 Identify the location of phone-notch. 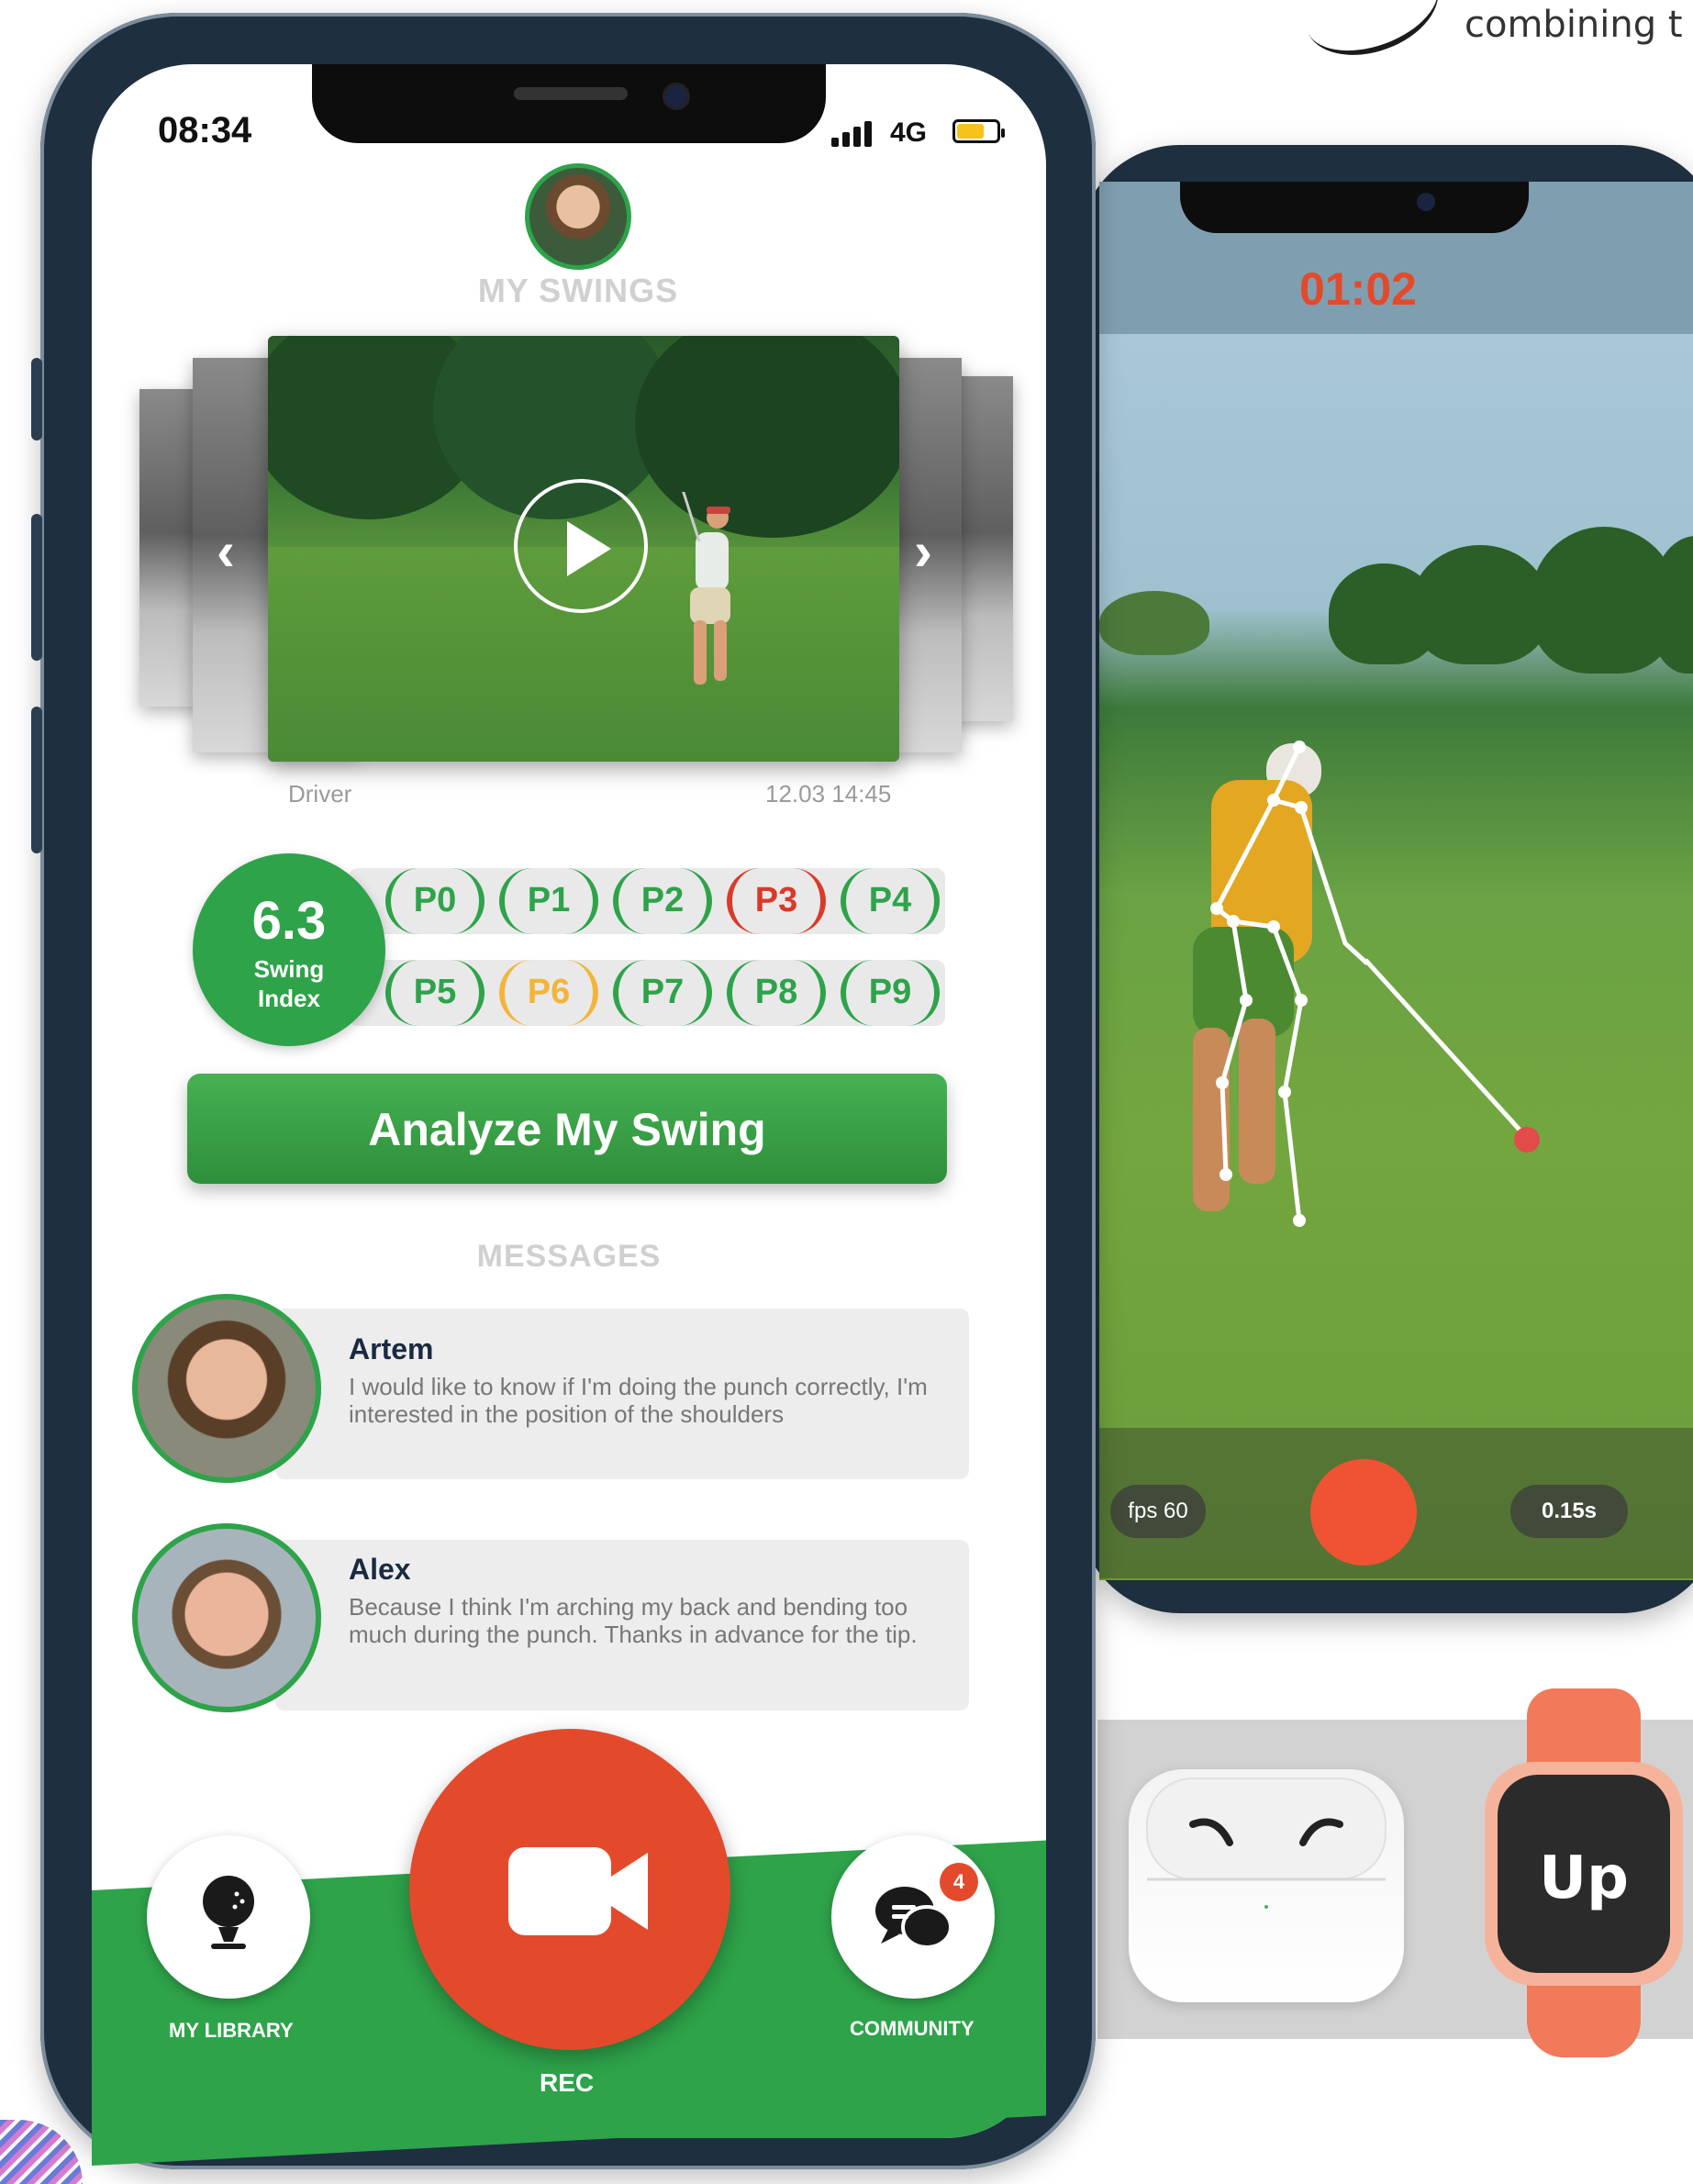
(569, 103).